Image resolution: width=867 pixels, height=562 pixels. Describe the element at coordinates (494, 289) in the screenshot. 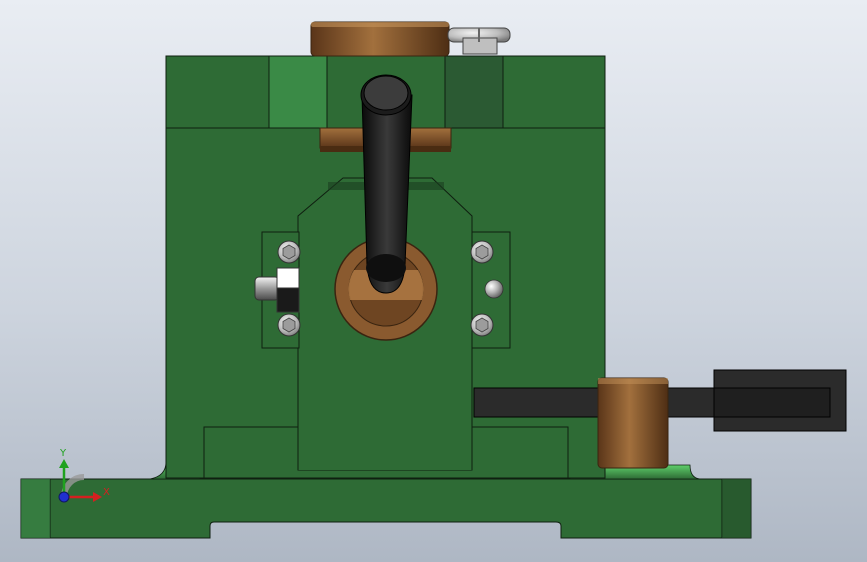

I see `detent-ball` at that location.